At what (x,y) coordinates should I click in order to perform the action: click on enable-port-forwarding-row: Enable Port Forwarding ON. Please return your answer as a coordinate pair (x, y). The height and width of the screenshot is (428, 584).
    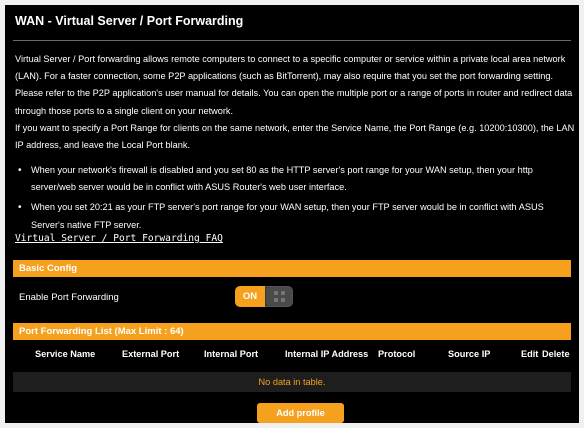
    Looking at the image, I should click on (292, 298).